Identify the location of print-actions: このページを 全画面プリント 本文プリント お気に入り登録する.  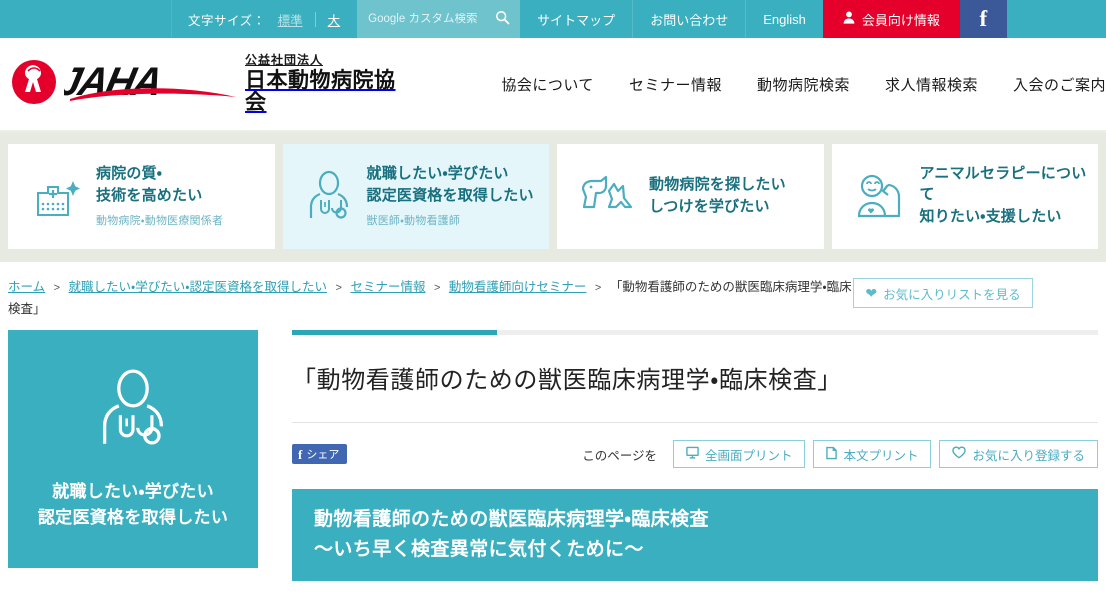
(840, 454).